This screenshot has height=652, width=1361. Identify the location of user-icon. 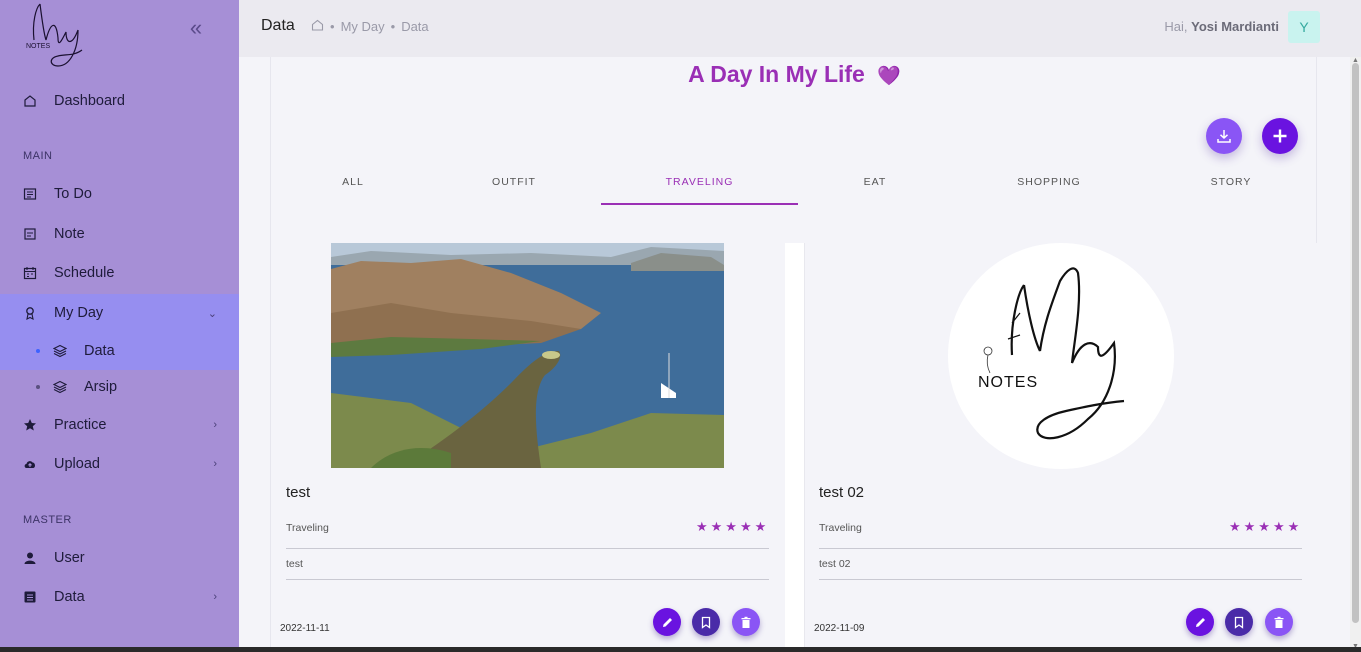
(30, 558).